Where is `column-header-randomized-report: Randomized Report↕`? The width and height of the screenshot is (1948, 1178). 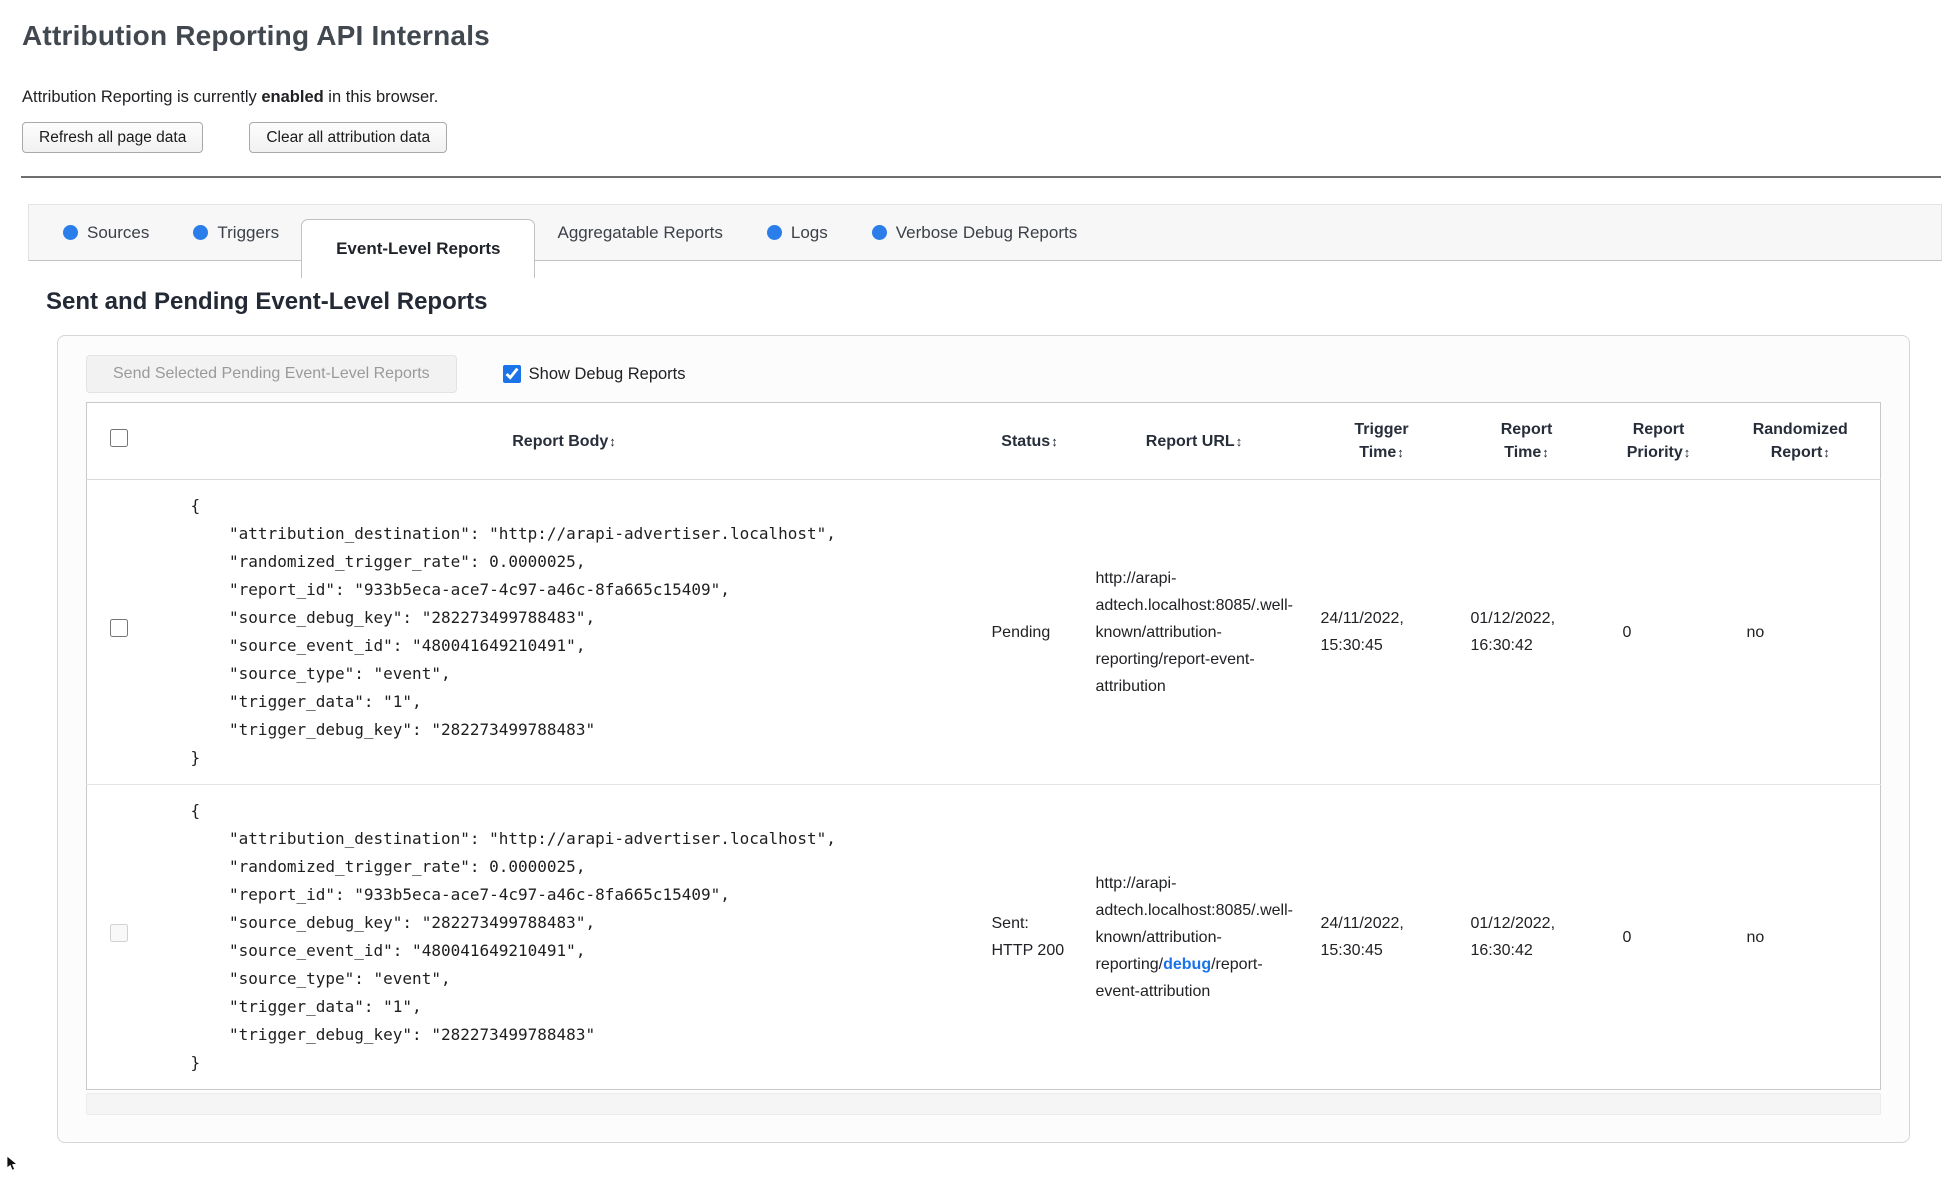 column-header-randomized-report: Randomized Report↕ is located at coordinates (1800, 441).